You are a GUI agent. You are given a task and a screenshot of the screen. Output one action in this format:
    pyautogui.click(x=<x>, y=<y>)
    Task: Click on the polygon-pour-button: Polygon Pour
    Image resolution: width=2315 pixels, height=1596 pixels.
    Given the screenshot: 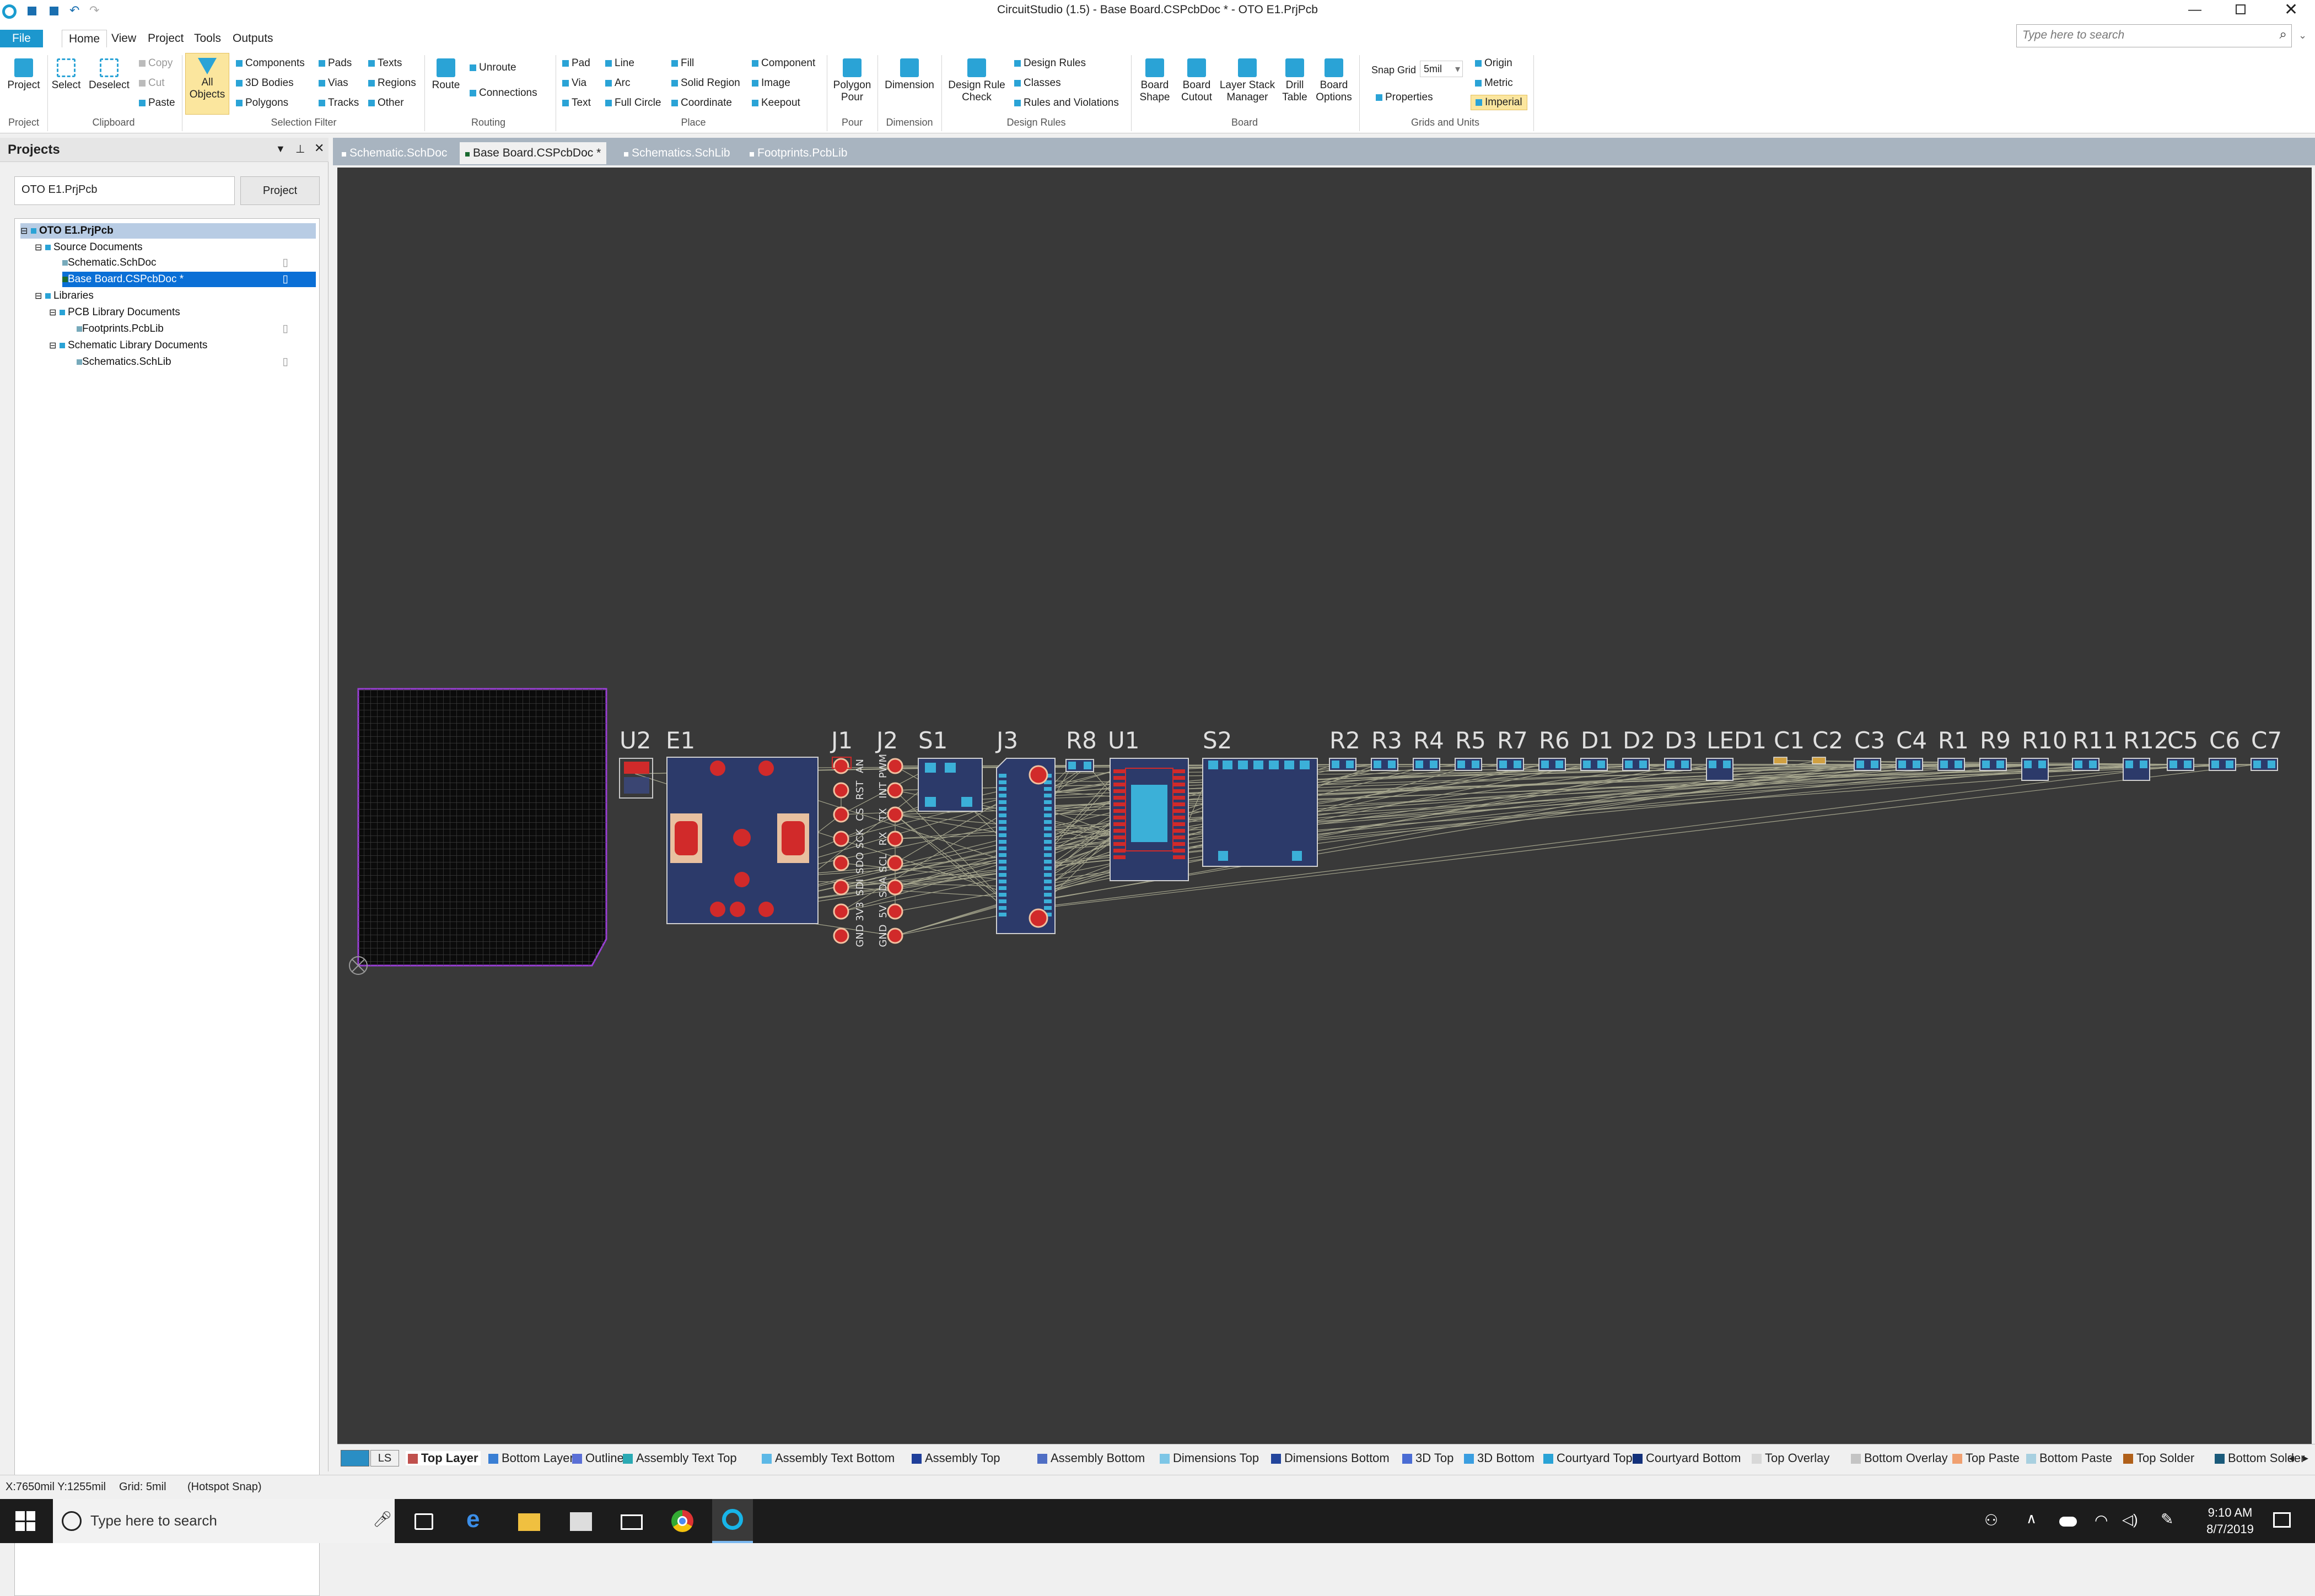 What is the action you would take?
    pyautogui.click(x=852, y=81)
    